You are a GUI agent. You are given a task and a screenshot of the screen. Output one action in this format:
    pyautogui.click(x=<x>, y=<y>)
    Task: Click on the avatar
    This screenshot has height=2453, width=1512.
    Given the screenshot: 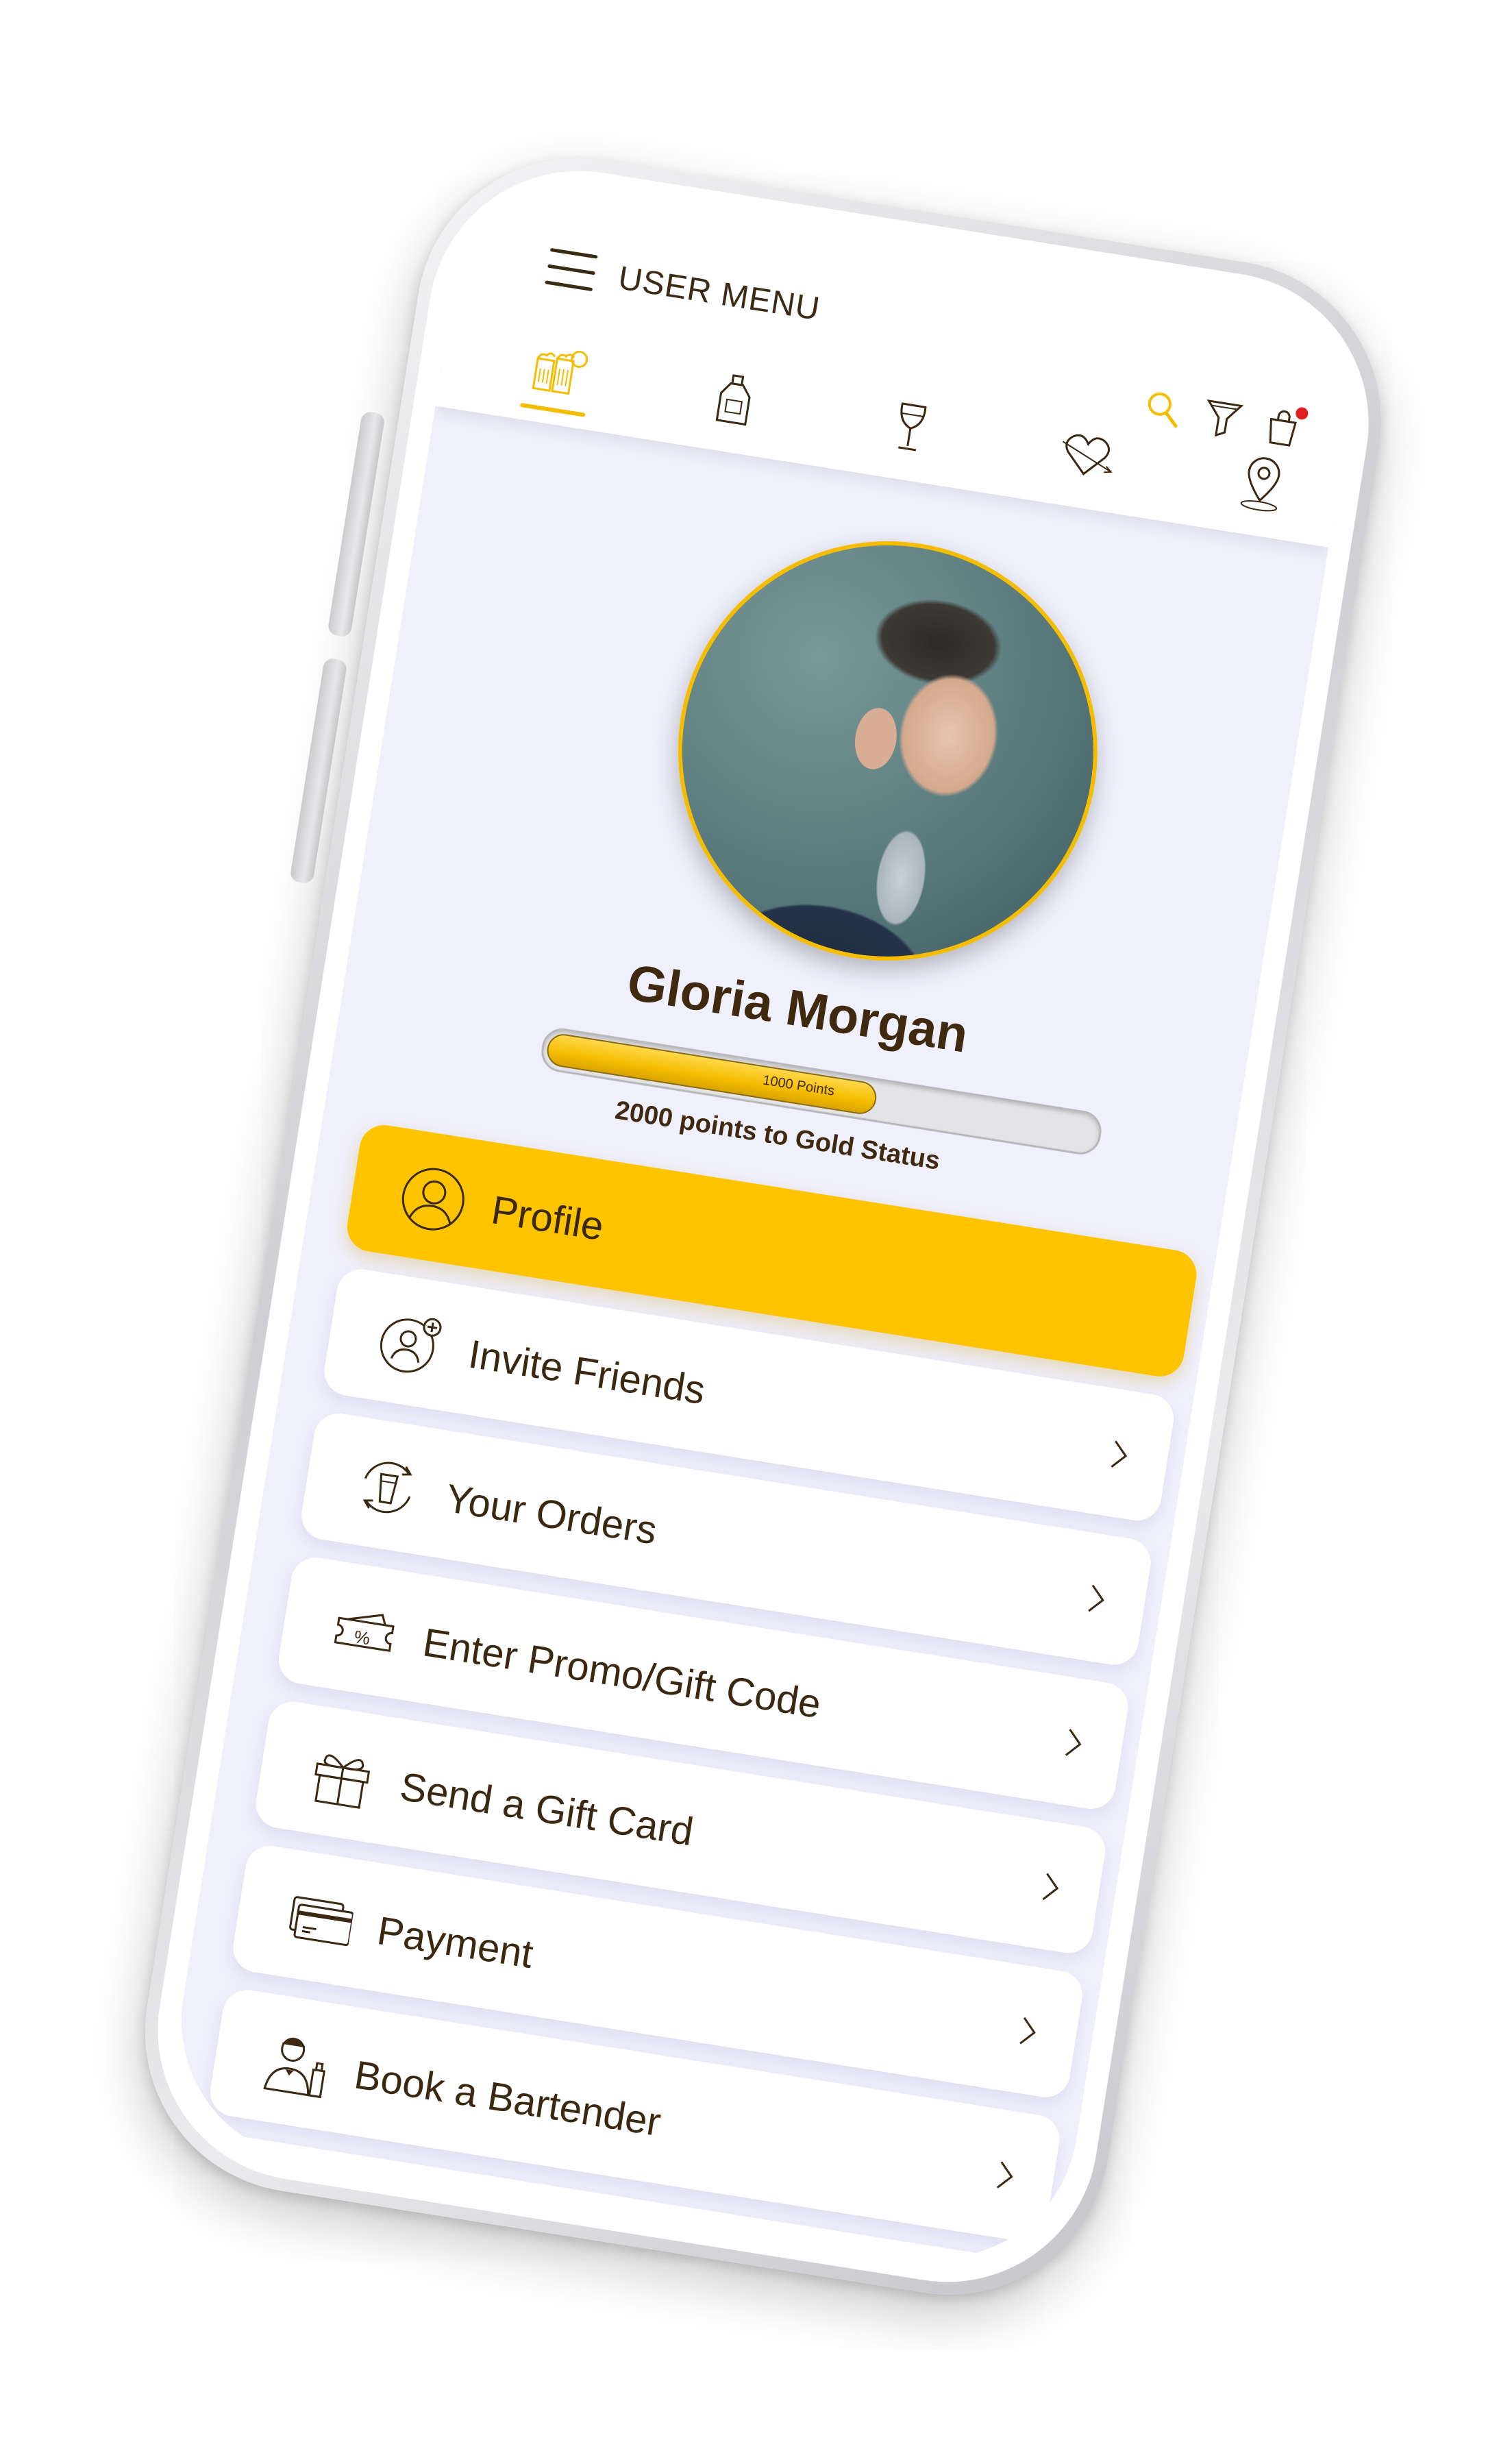 What is the action you would take?
    pyautogui.click(x=887, y=750)
    